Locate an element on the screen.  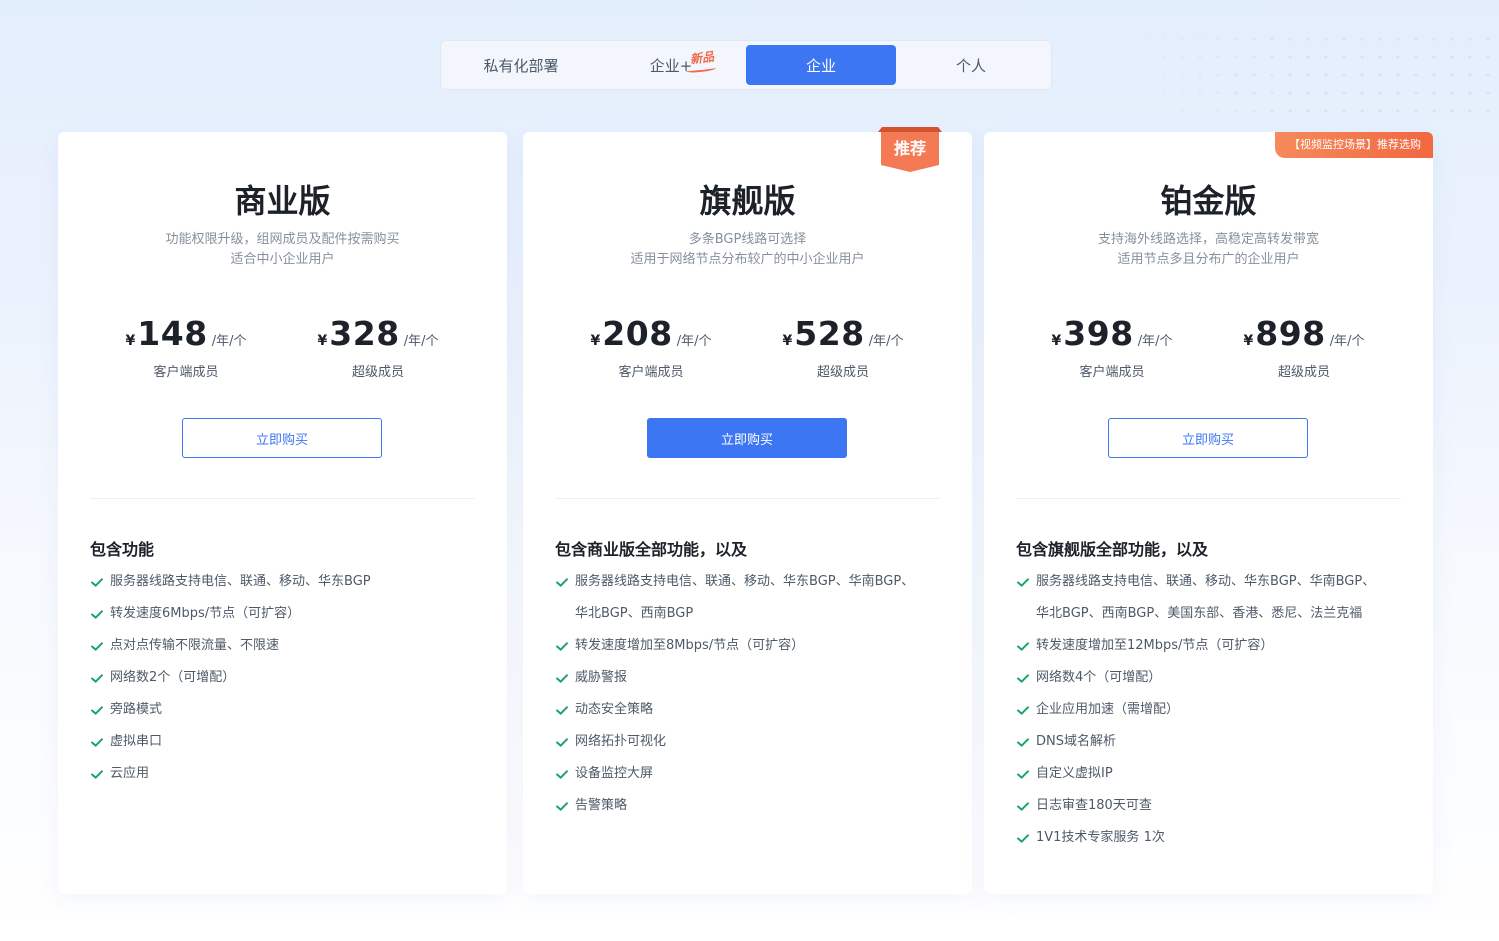
price-amount: 398 is located at coordinates (1098, 333).